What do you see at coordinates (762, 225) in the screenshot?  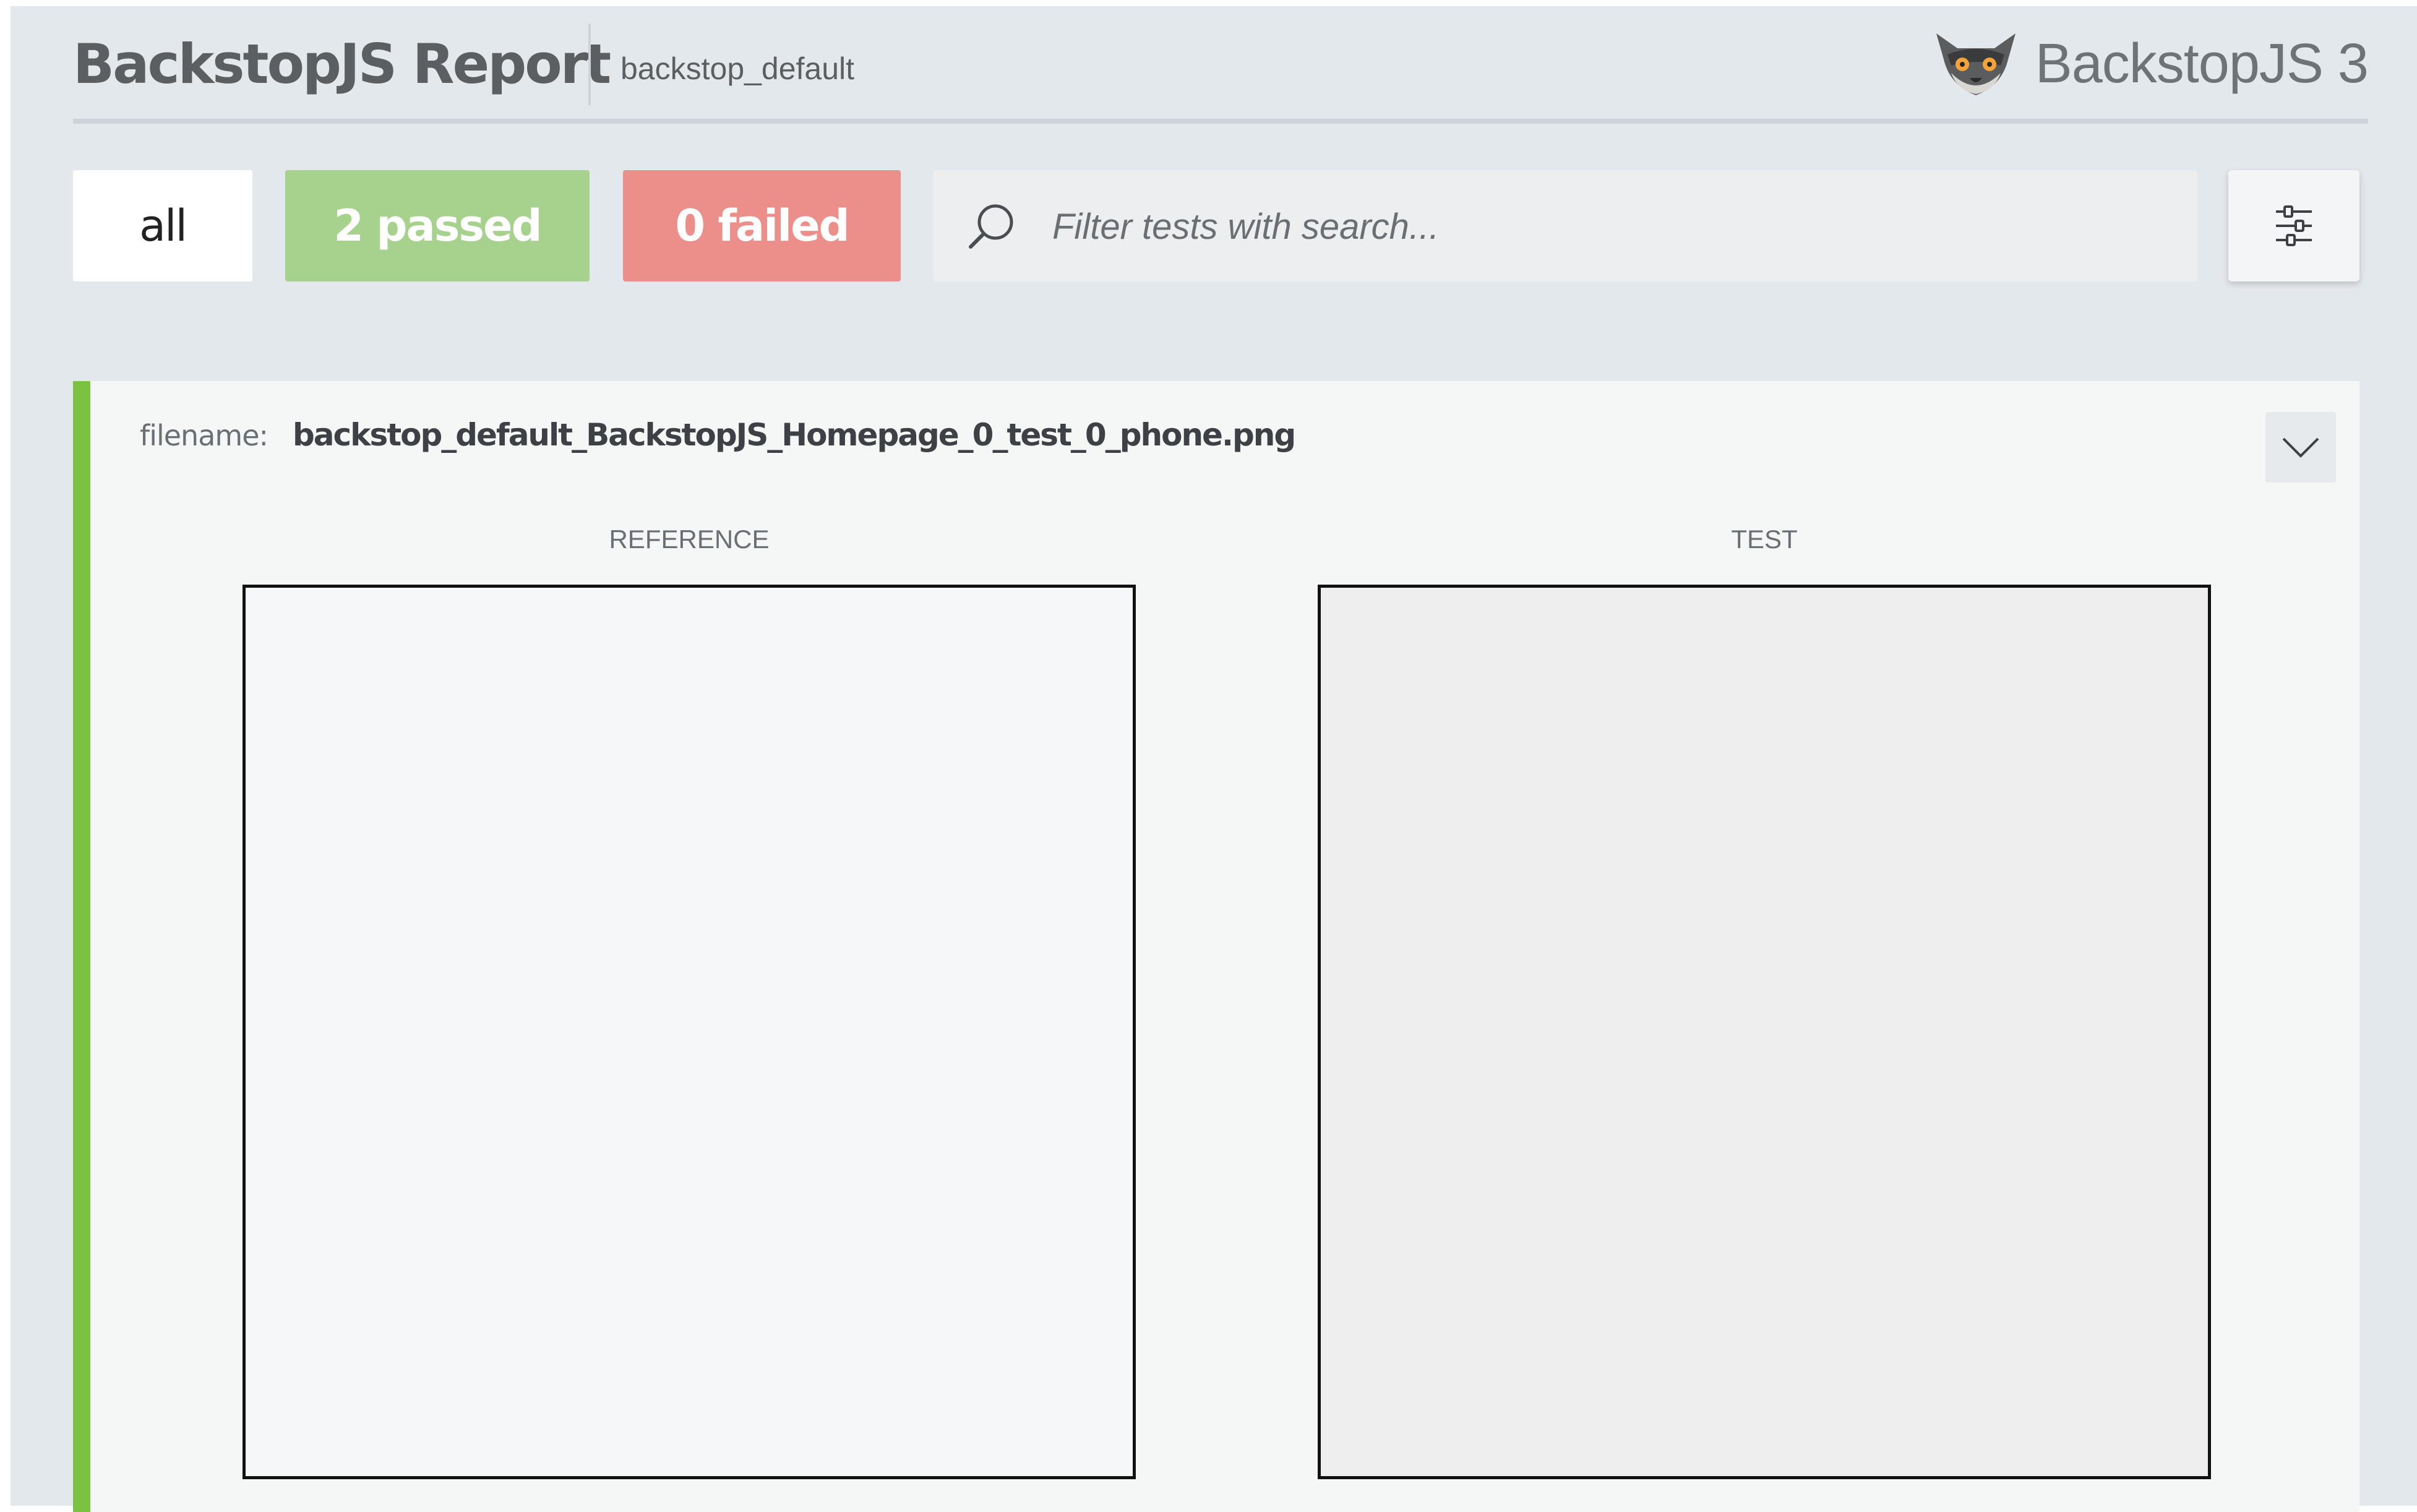 I see `filter-failed-button: 0 failed` at bounding box center [762, 225].